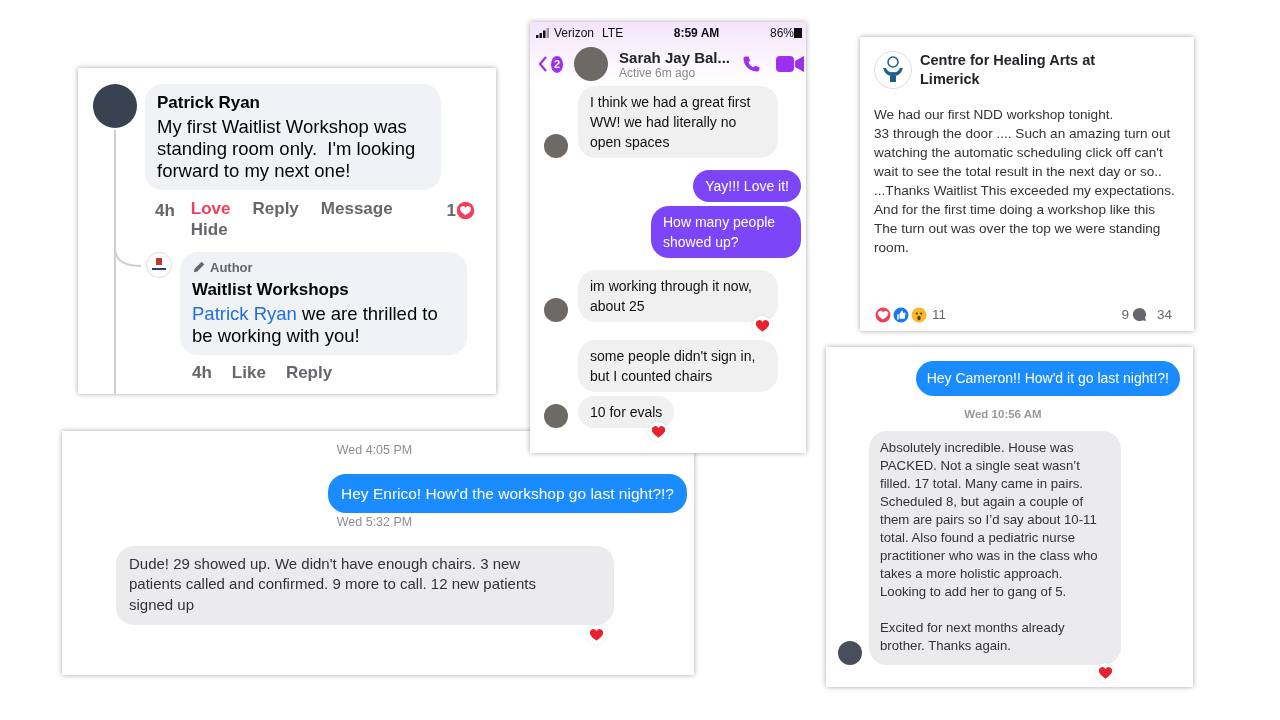 This screenshot has height=720, width=1280. I want to click on message-bubble: Hey Cameron!! How'd it go last night!?!, so click(1047, 378).